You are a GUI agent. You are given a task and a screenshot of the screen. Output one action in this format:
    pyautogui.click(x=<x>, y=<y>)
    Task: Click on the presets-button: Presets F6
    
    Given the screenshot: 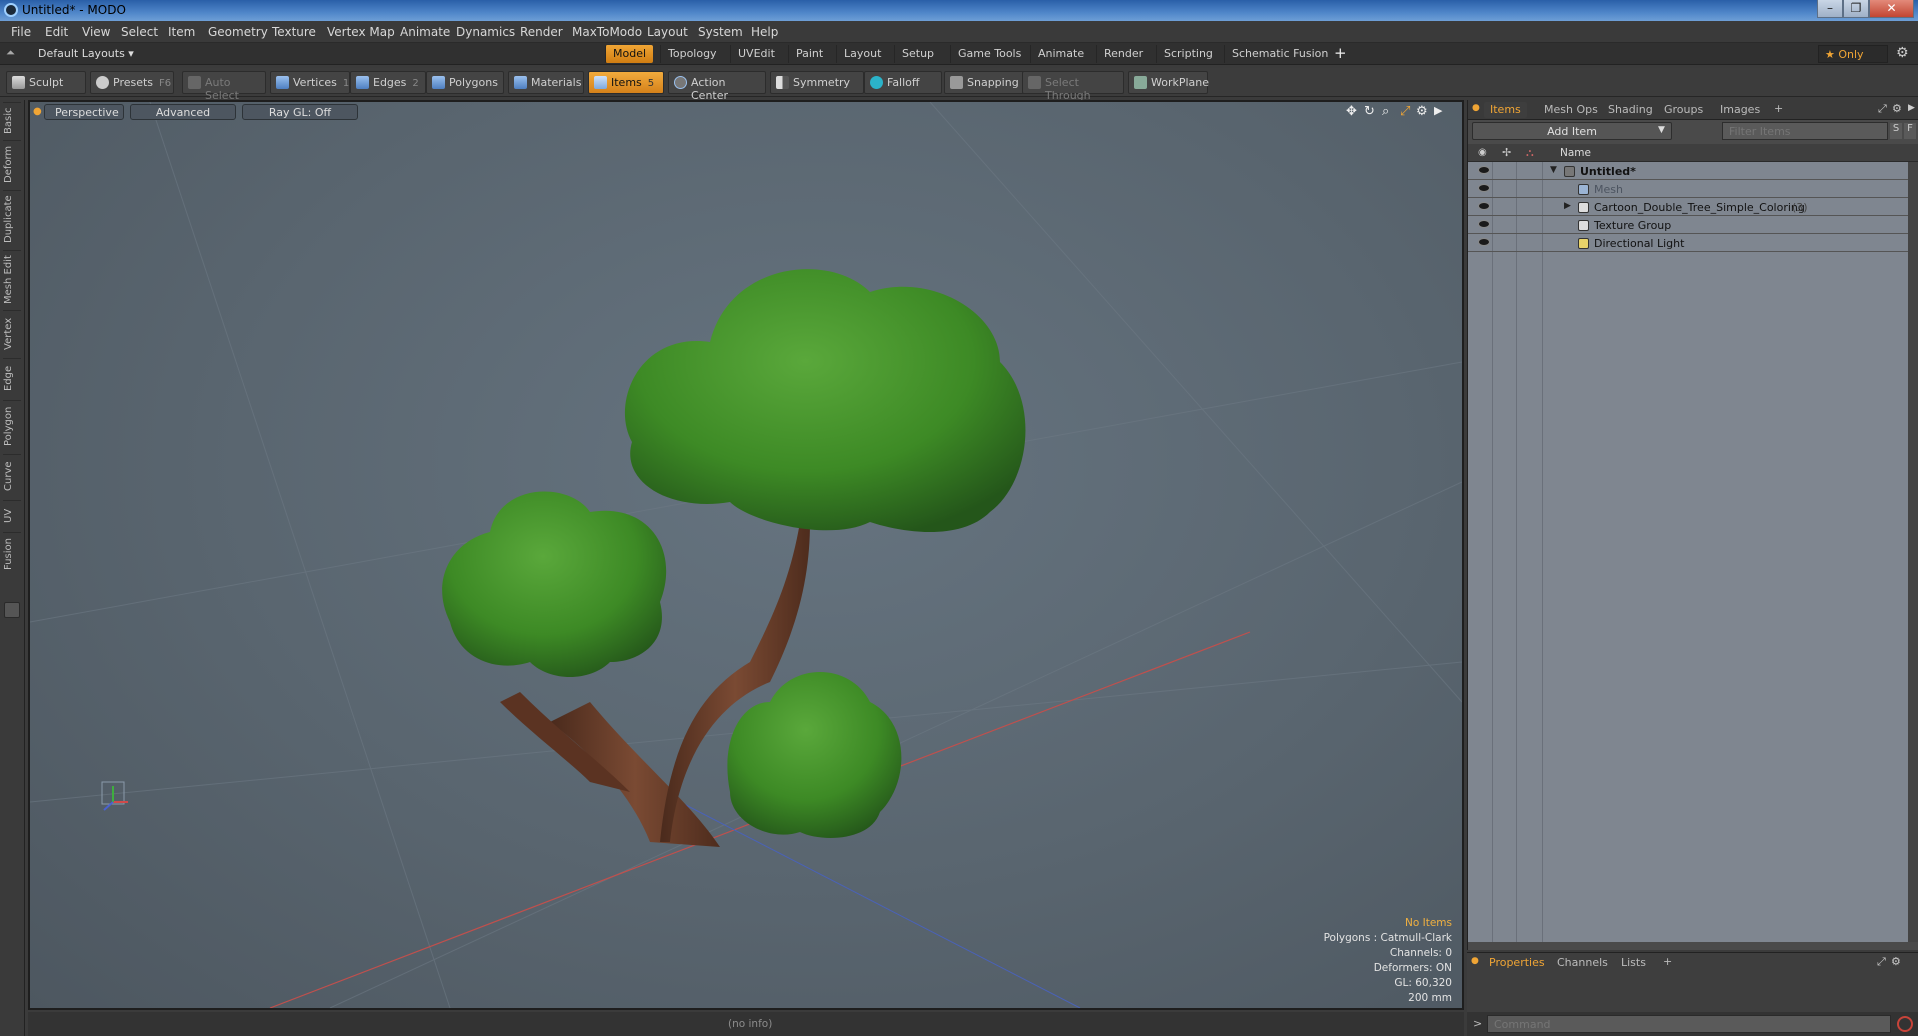 What is the action you would take?
    pyautogui.click(x=132, y=82)
    